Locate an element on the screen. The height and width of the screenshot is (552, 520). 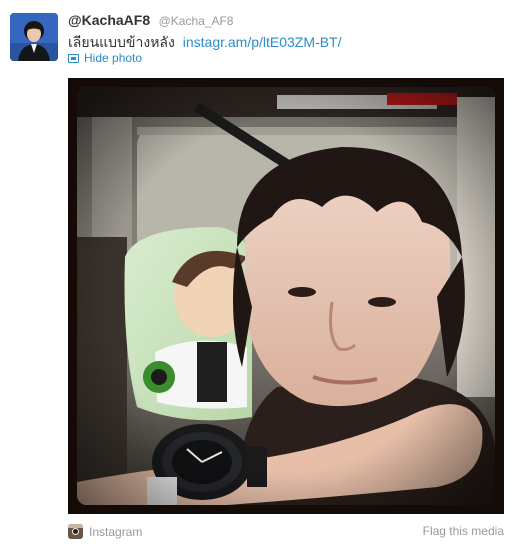
instagram-source-link: Instagram is located at coordinates (105, 531).